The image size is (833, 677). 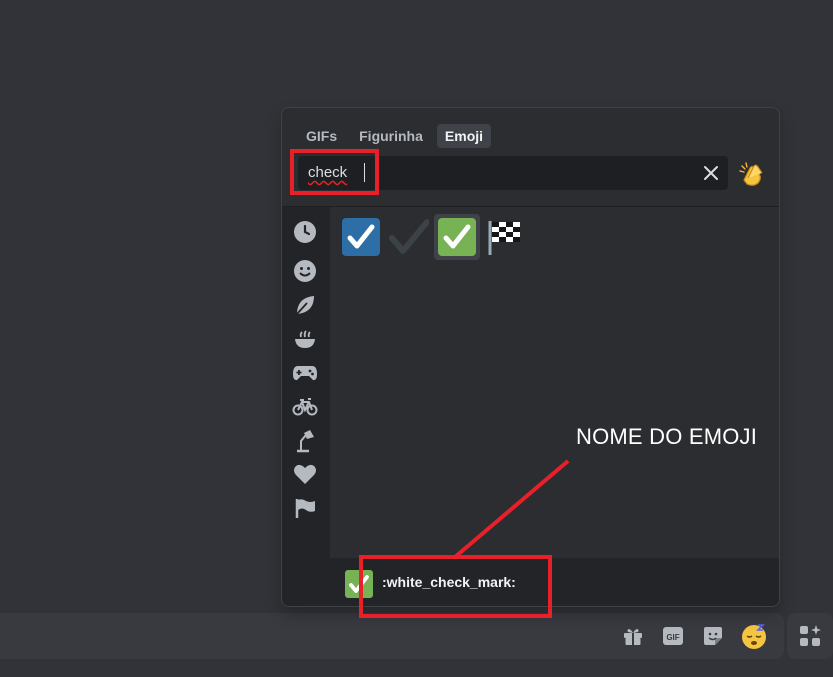 I want to click on annotation-arrow-line, so click(x=511, y=509).